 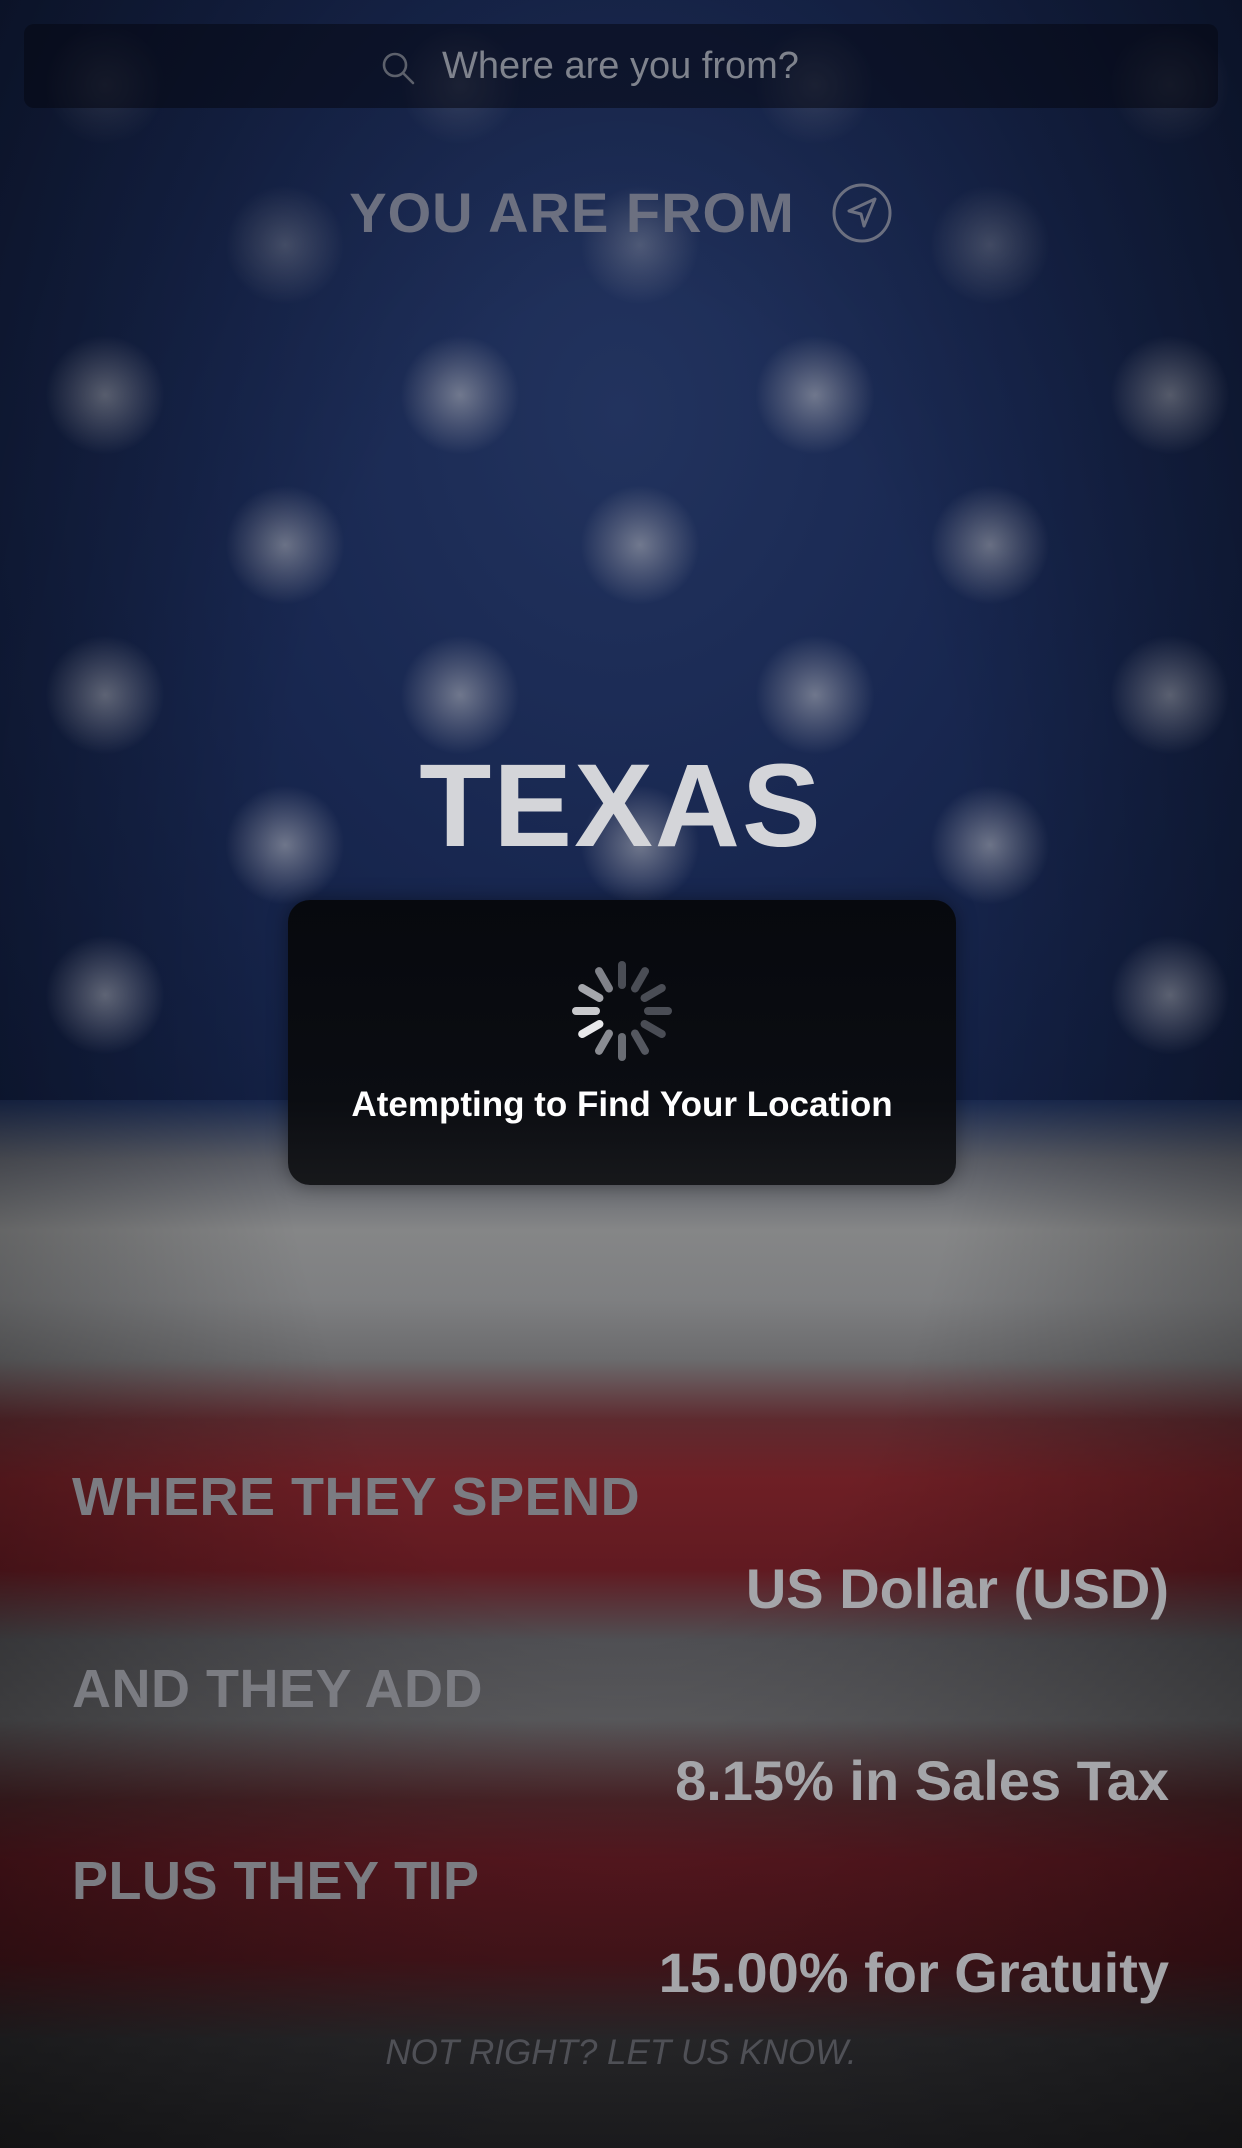 I want to click on tax-label: AND THEY ADD, so click(x=278, y=1689).